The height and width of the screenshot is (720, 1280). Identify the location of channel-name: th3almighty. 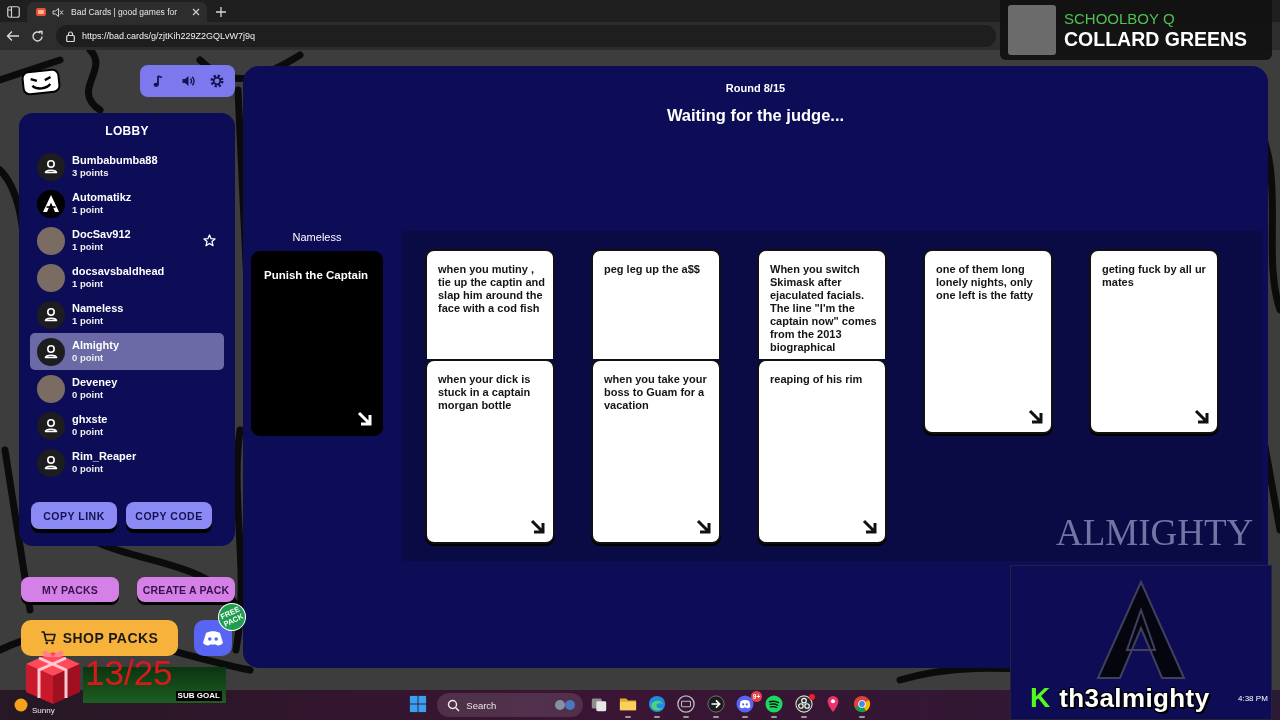
(1134, 698).